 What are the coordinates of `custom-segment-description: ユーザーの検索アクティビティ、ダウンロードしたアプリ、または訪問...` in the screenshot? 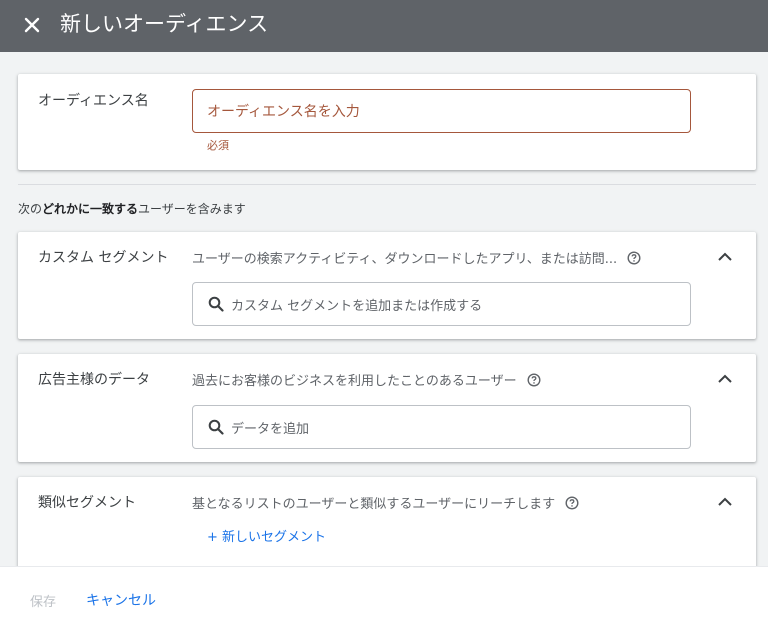 It's located at (416, 257).